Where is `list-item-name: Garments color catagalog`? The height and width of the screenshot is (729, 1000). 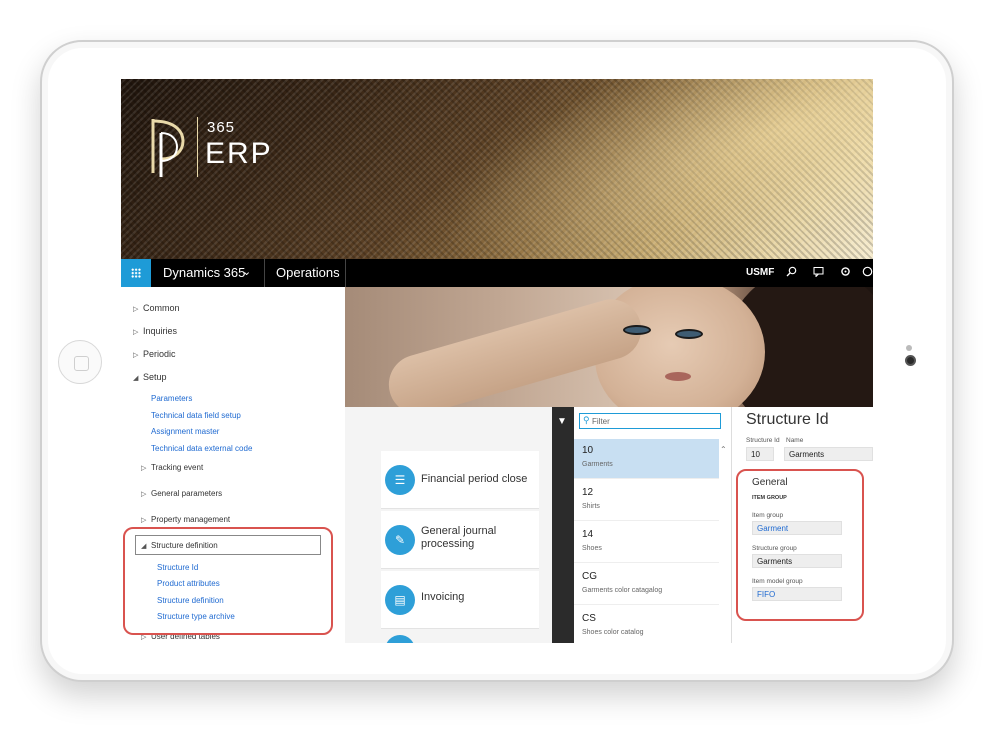
list-item-name: Garments color catagalog is located at coordinates (622, 590).